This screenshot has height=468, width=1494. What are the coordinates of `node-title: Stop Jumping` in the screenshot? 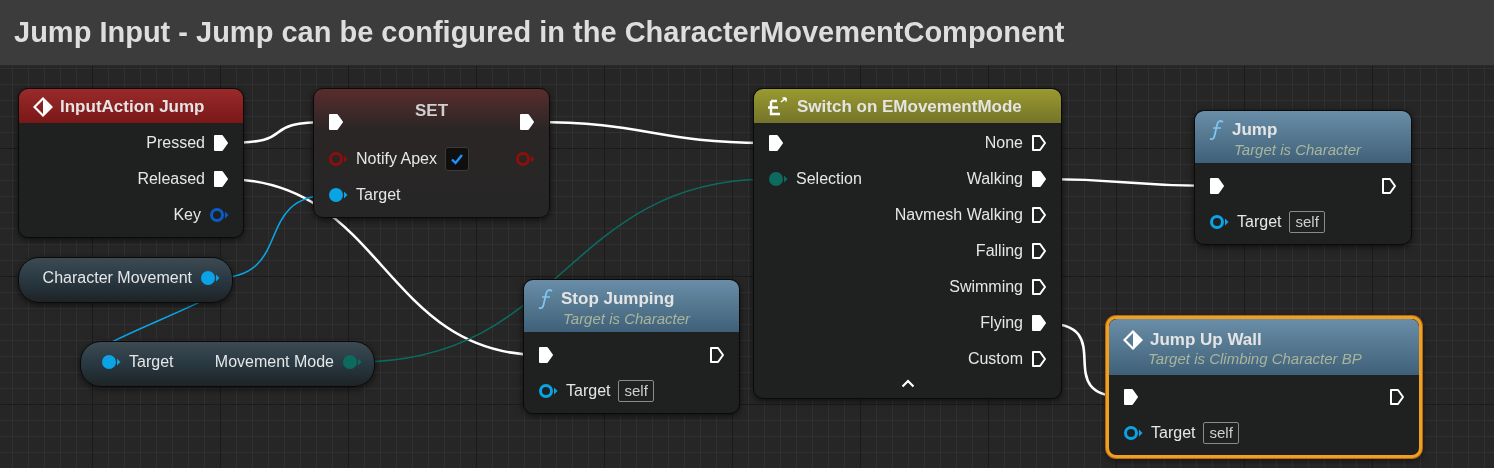 It's located at (618, 298).